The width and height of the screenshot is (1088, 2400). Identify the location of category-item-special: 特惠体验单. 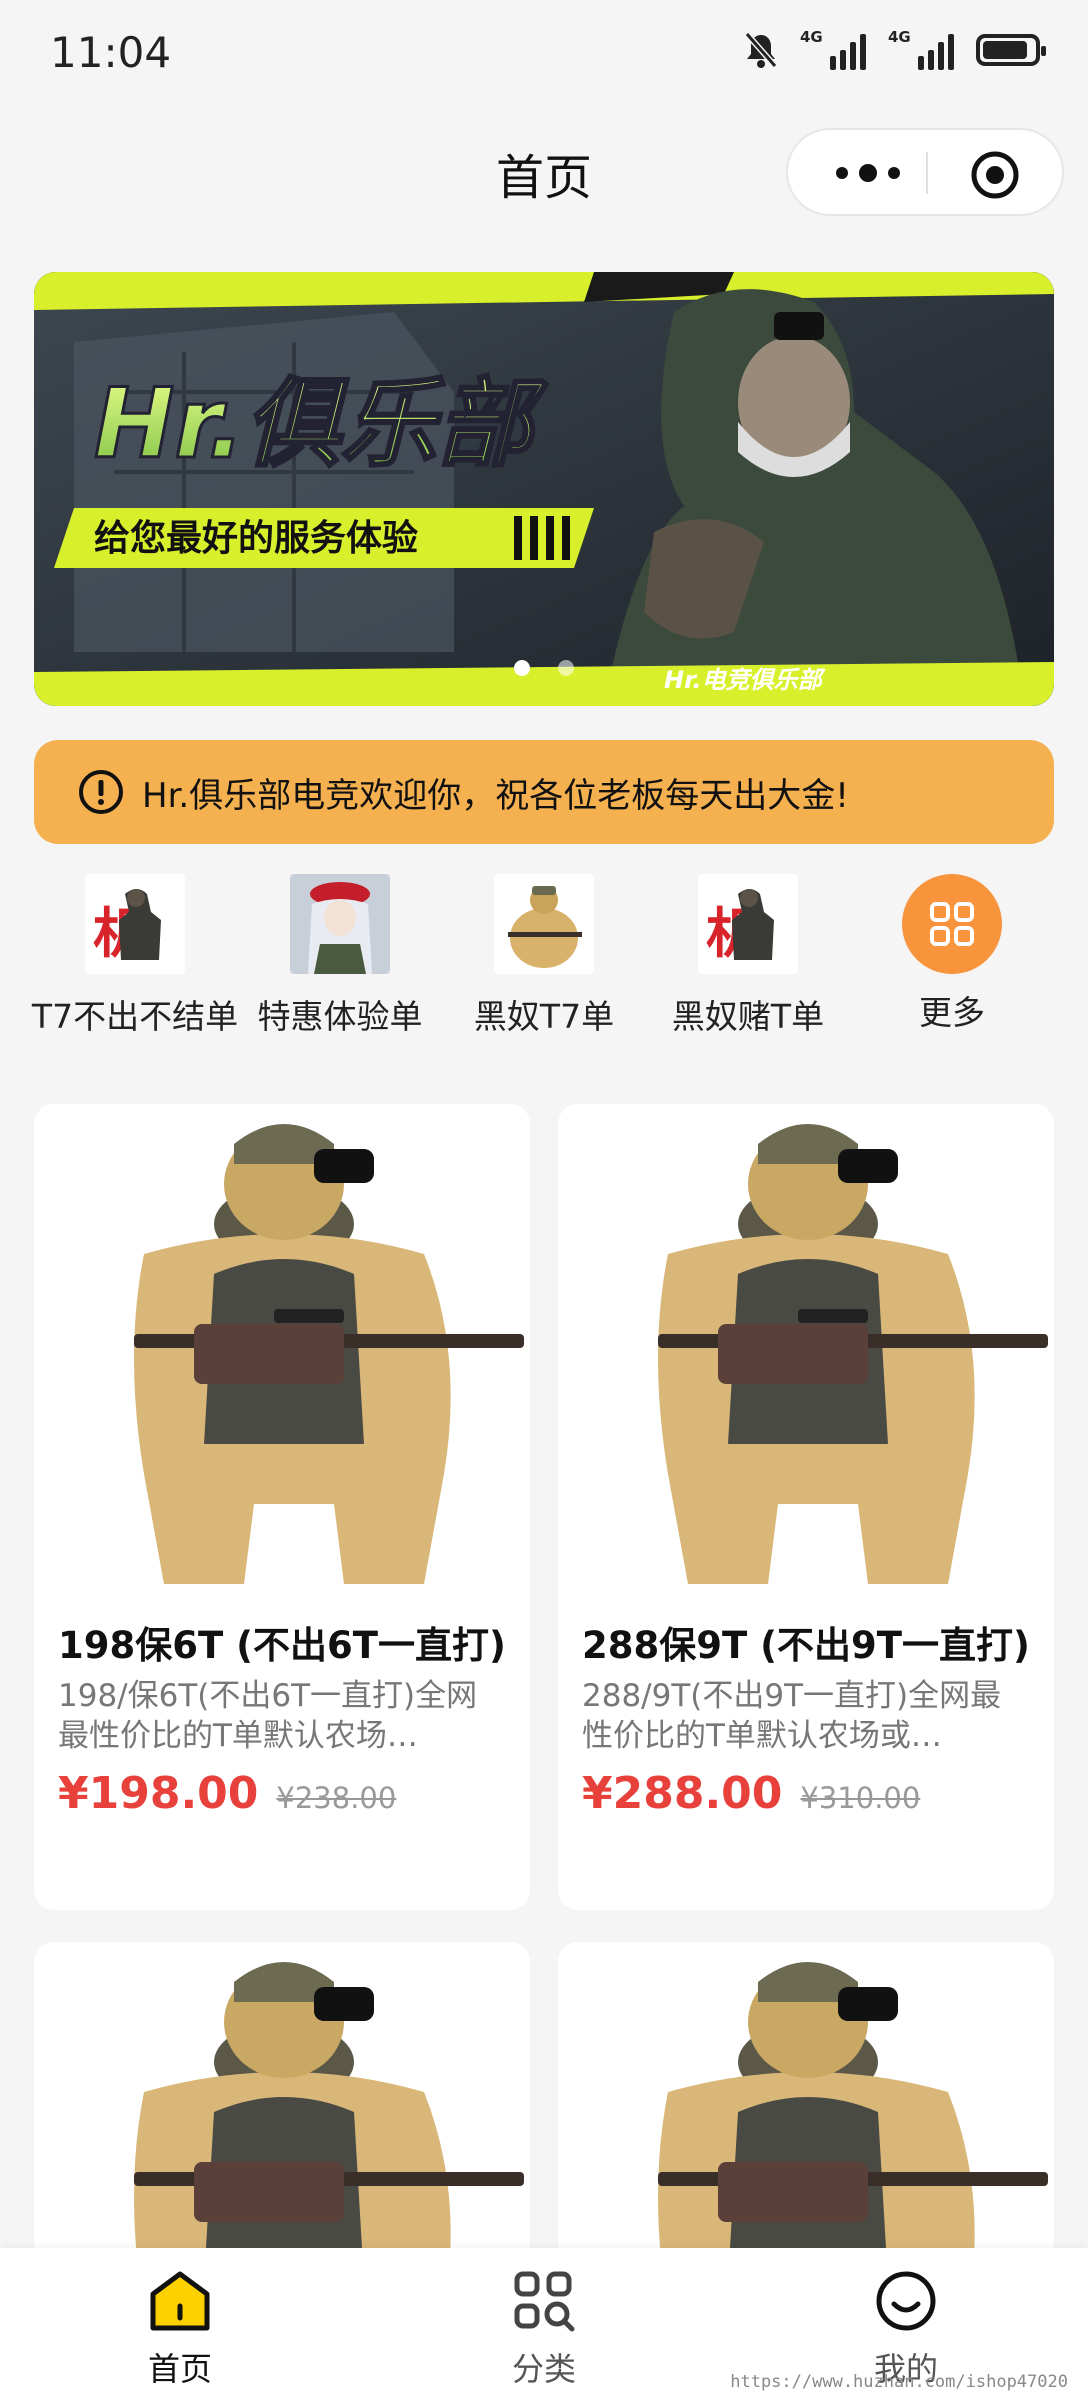
(340, 956).